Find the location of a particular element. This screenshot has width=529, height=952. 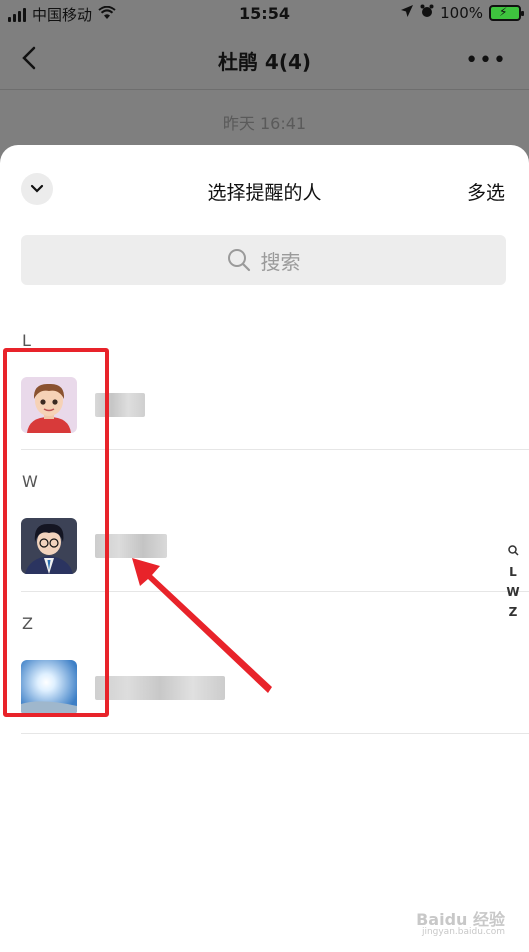

battery-percent: 100% is located at coordinates (461, 13).